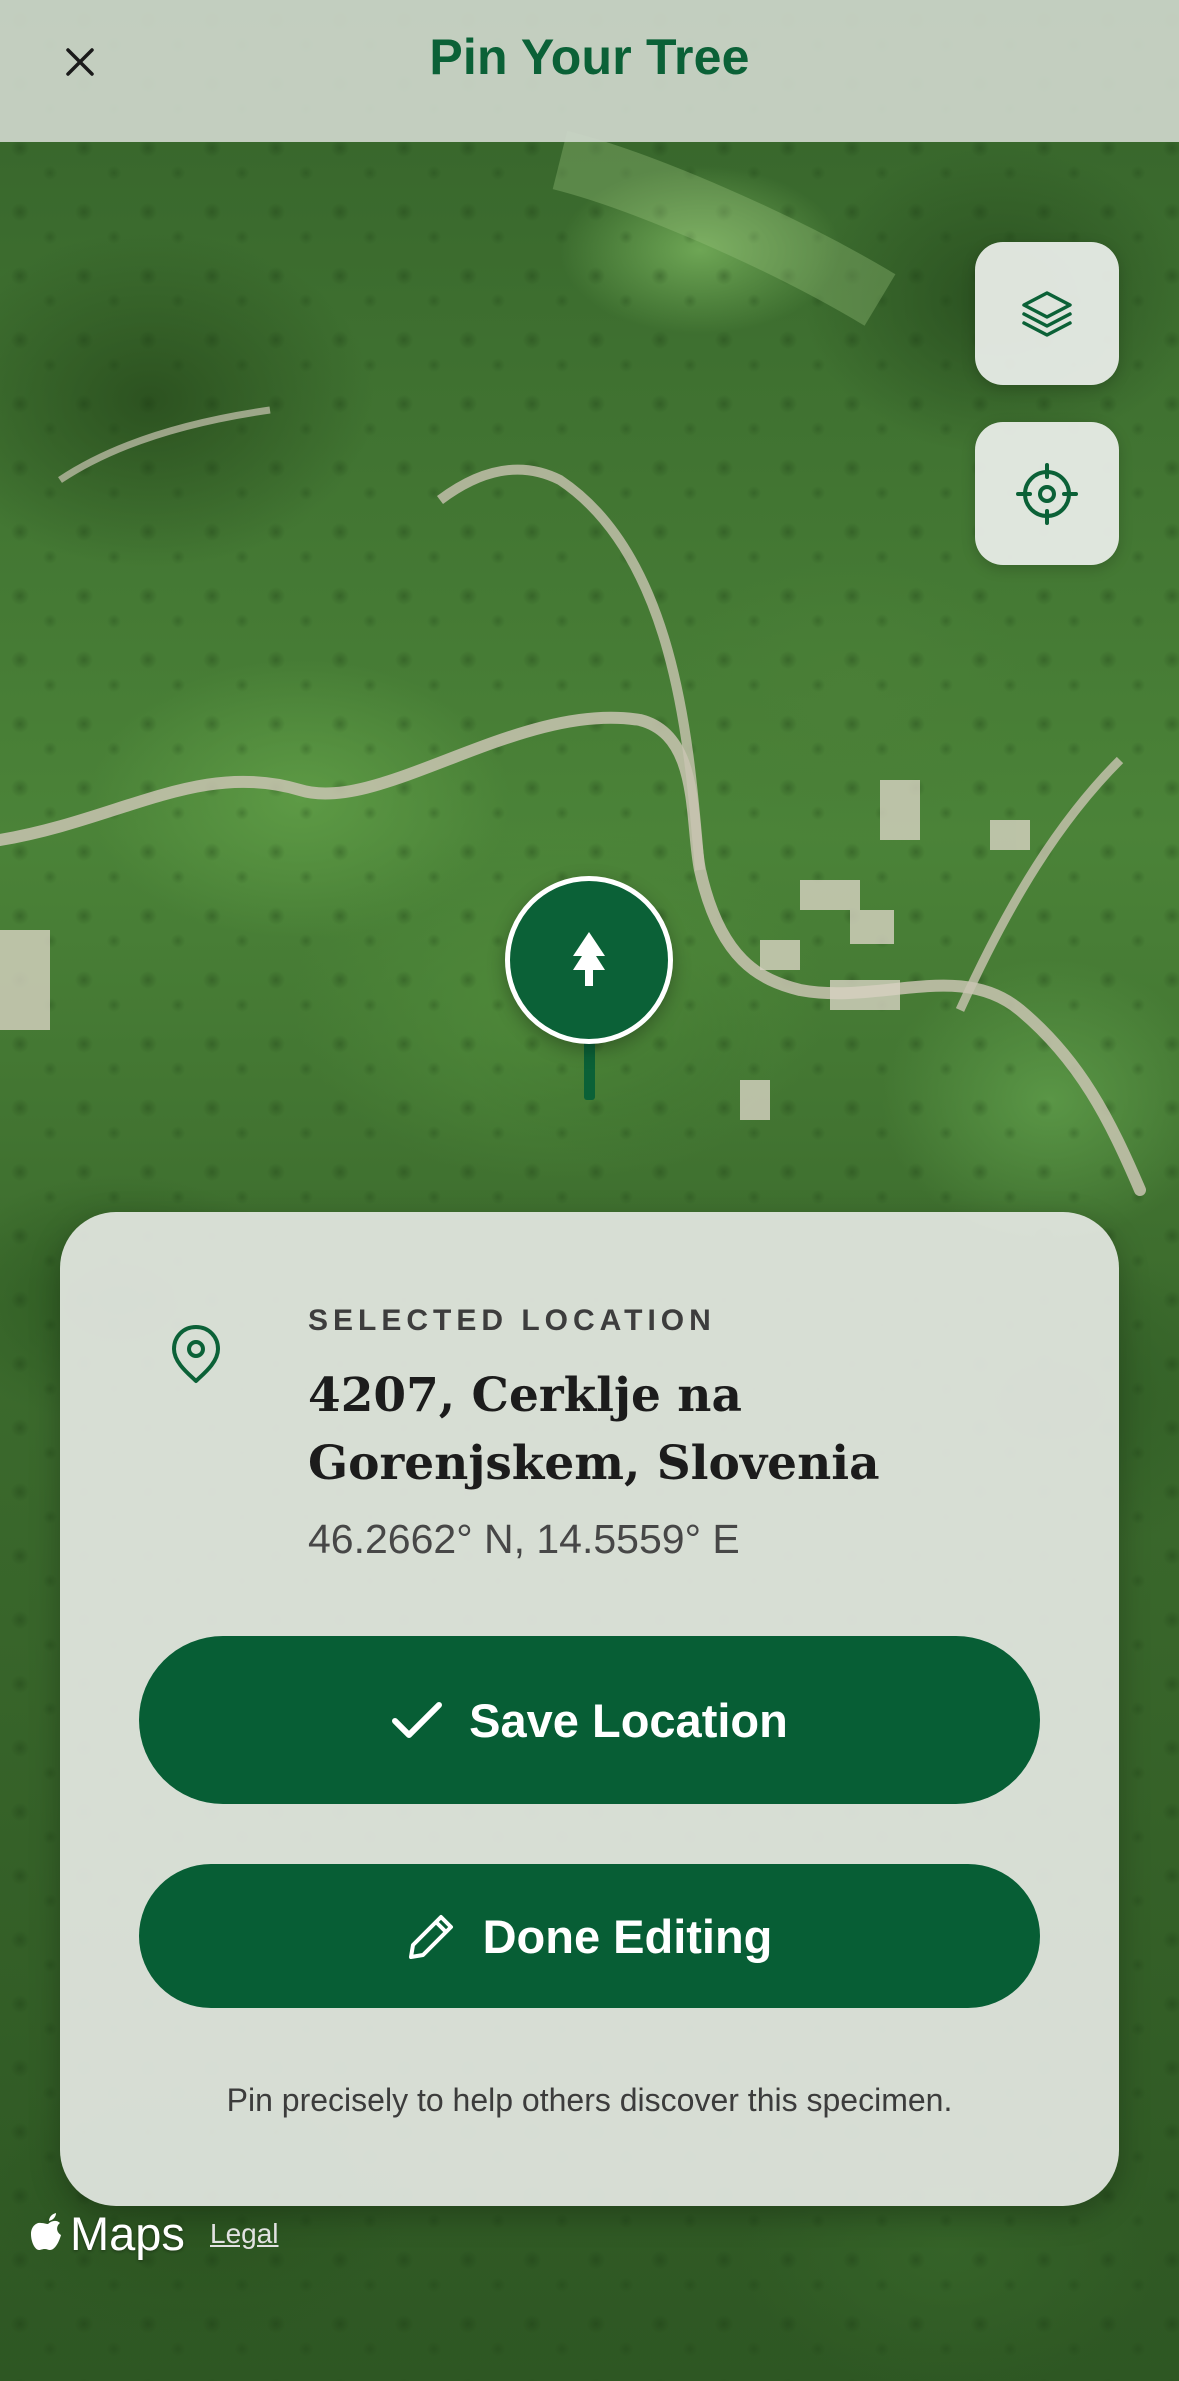  I want to click on checkmark-icon, so click(417, 1720).